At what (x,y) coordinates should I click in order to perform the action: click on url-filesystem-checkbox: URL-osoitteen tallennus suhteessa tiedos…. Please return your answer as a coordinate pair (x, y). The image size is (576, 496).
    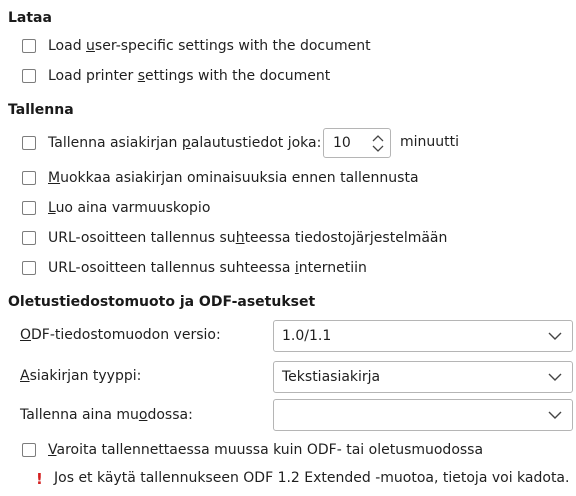
    Looking at the image, I should click on (234, 238).